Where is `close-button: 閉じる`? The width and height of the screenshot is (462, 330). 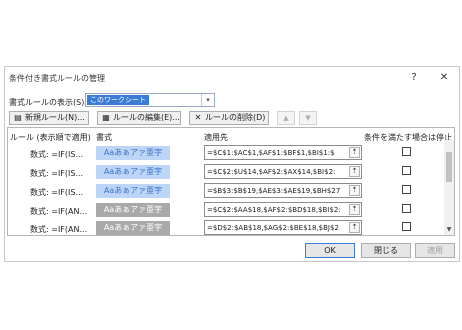
close-button: 閉じる is located at coordinates (386, 250).